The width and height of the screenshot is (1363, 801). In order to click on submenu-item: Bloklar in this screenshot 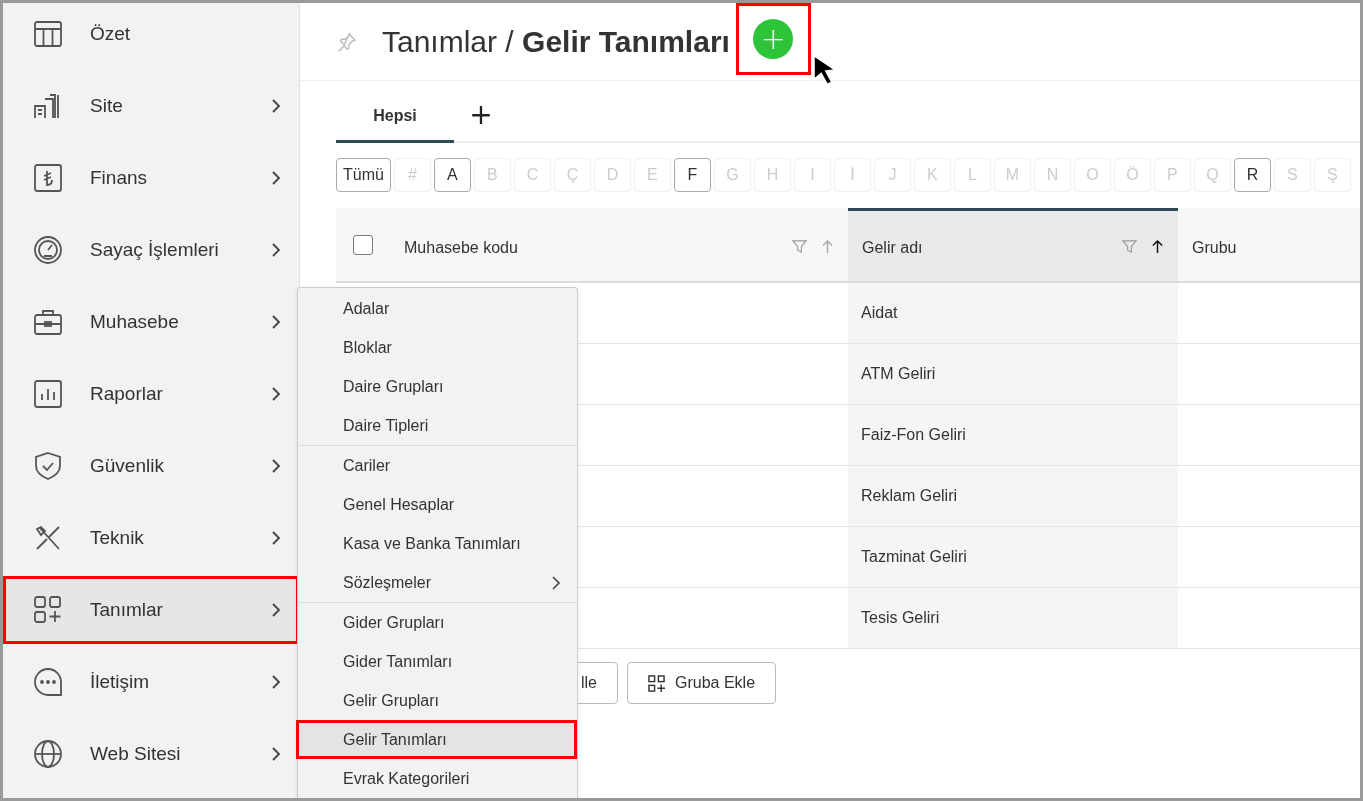, I will do `click(437, 347)`.